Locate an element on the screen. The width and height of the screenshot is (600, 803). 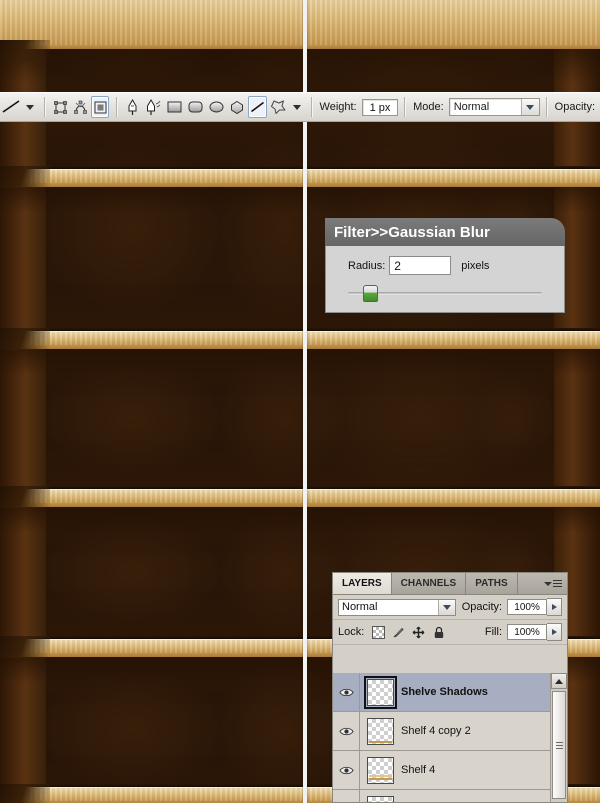
layer-name: Shelve Shadows is located at coordinates (444, 692).